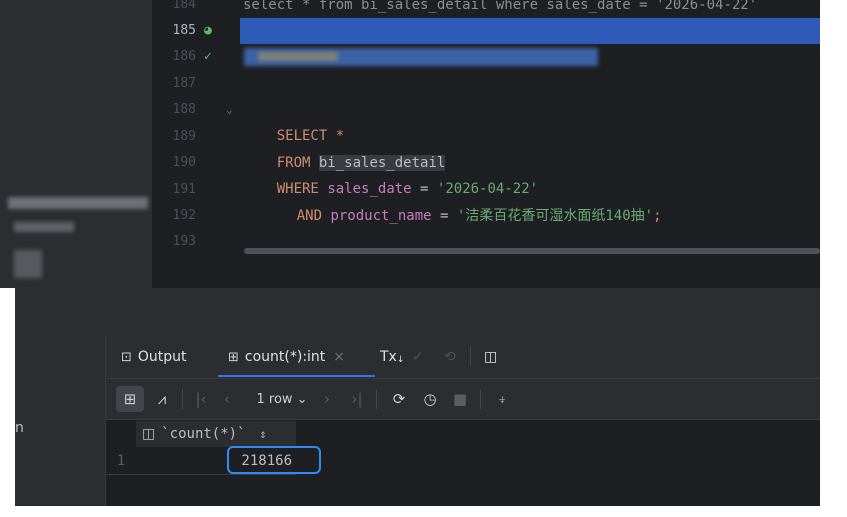 The image size is (847, 517). What do you see at coordinates (460, 399) in the screenshot?
I see `stop-icon: ■` at bounding box center [460, 399].